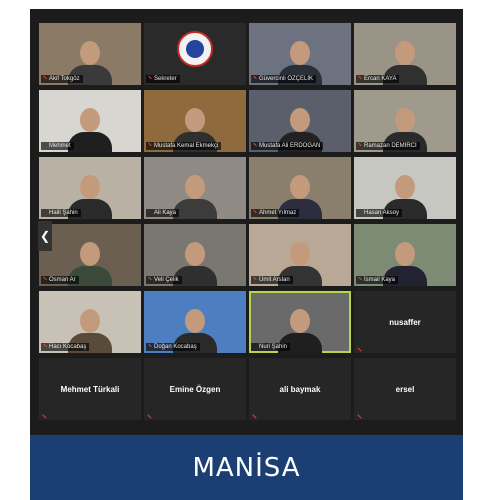 This screenshot has height=500, width=489. I want to click on participant-tile: Akif Tokgöz, so click(90, 54).